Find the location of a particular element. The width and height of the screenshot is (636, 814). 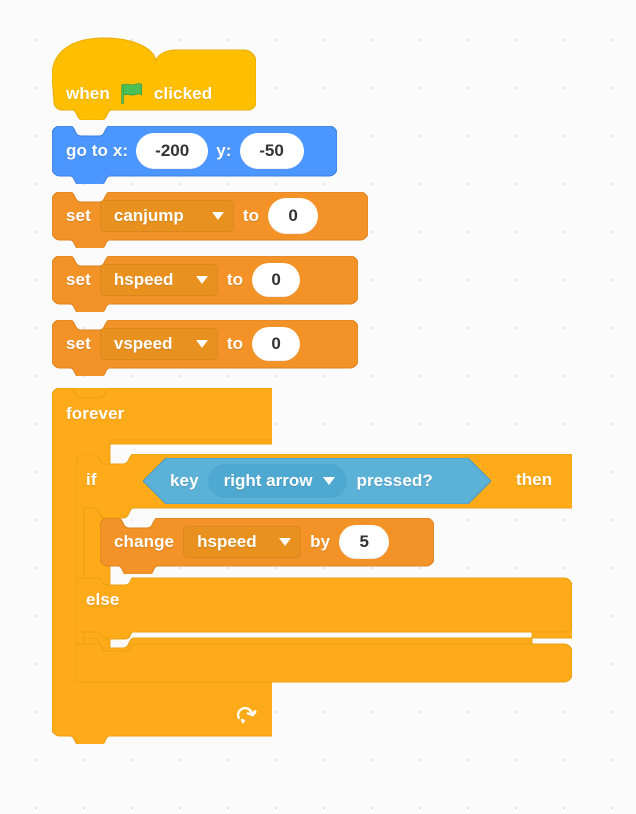

if-label: if is located at coordinates (91, 479).